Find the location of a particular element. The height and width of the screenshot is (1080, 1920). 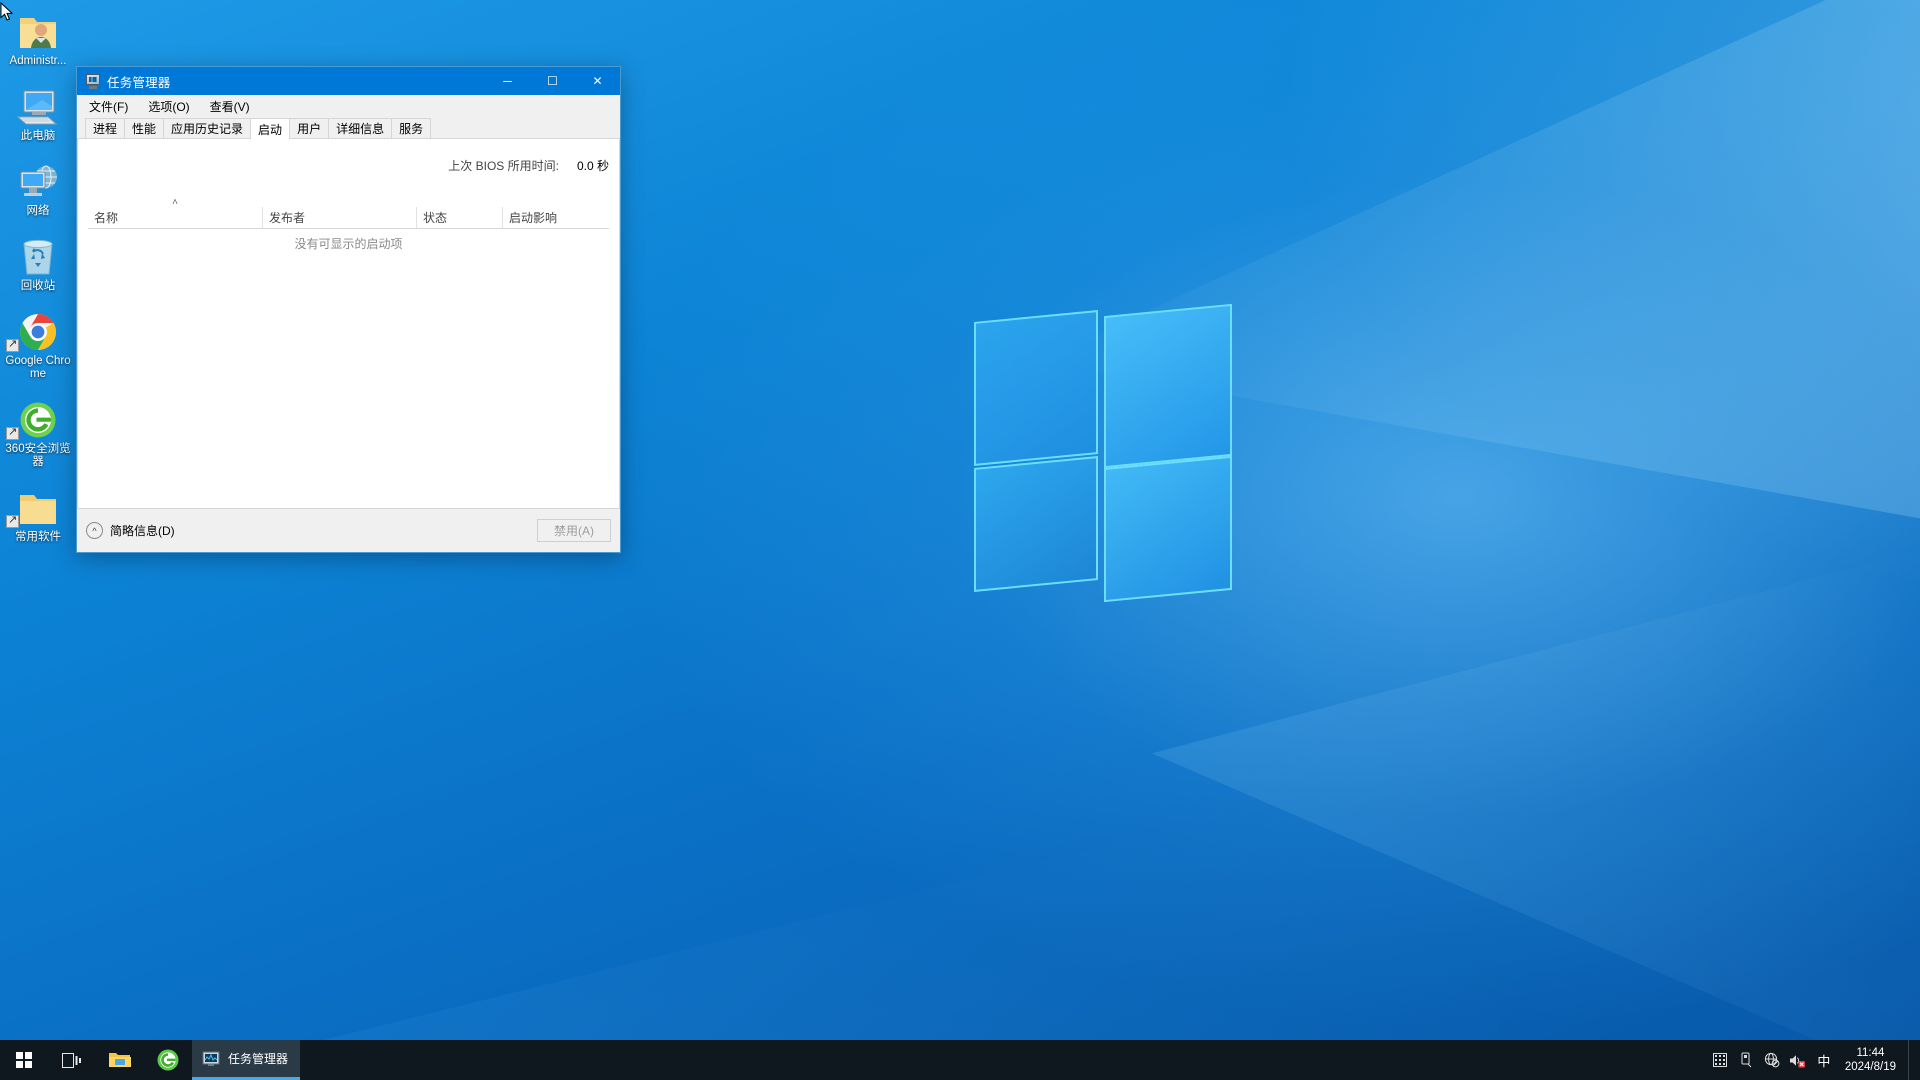

desktop-icon-list: Administr... 此电脑 网络 回收站 Google Chrom is located at coordinates (38, 281).